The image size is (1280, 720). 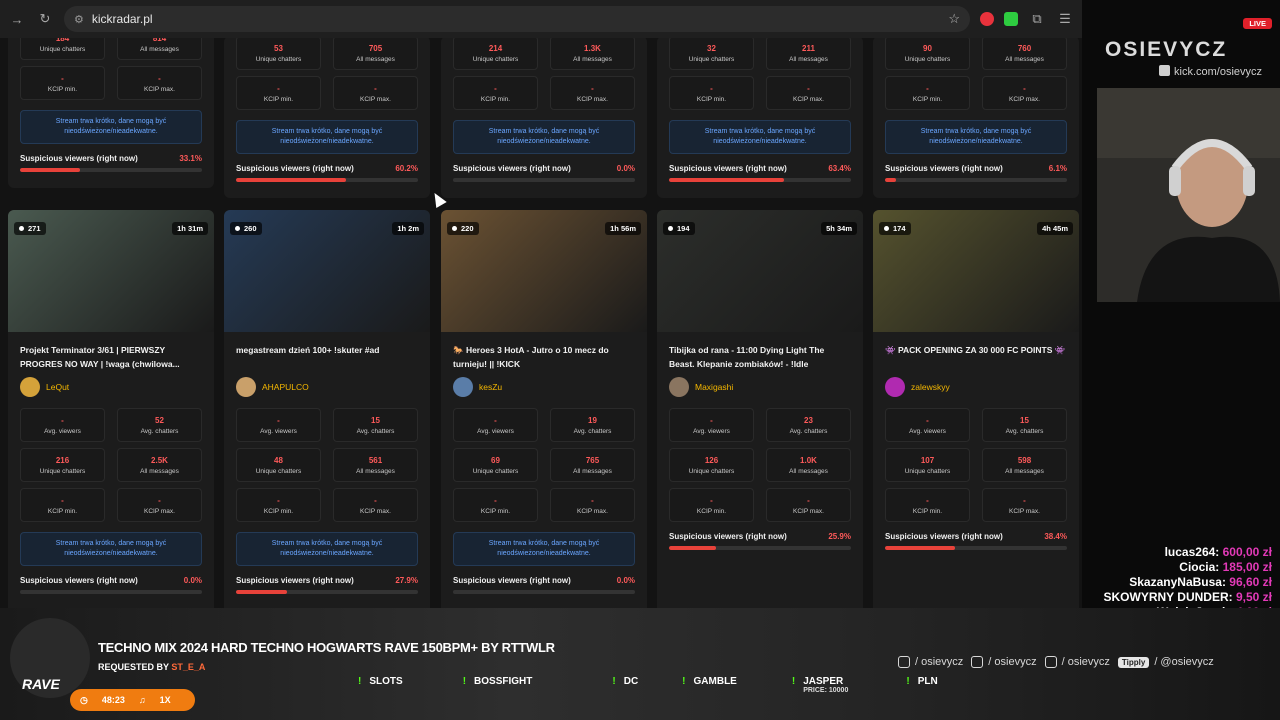 I want to click on command-name: PLN, so click(x=927, y=681).